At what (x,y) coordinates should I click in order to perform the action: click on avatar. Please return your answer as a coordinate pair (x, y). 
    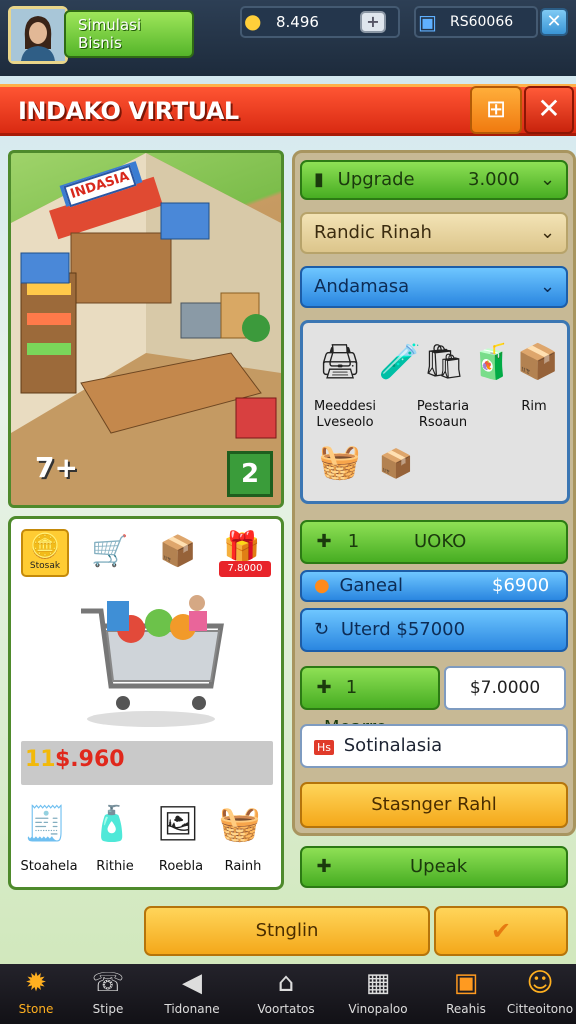
    Looking at the image, I should click on (38, 35).